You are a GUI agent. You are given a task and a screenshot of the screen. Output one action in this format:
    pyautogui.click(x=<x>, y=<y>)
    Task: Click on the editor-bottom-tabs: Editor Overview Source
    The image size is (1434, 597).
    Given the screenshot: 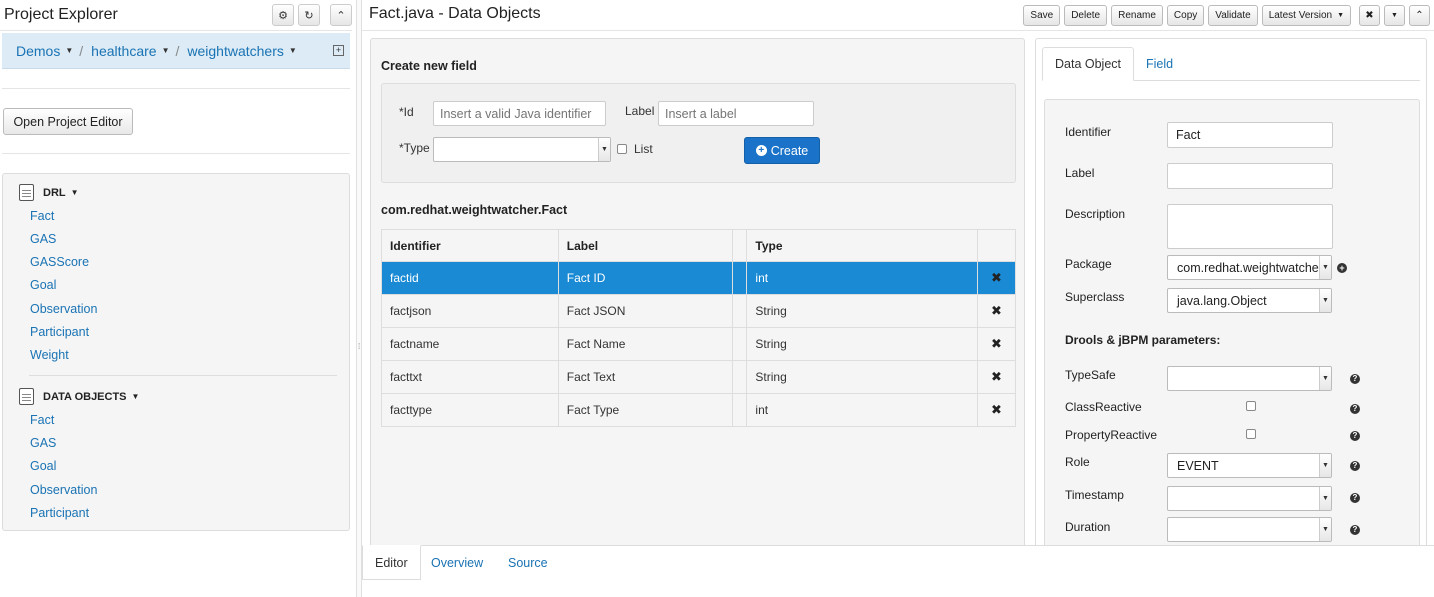 What is the action you would take?
    pyautogui.click(x=898, y=571)
    